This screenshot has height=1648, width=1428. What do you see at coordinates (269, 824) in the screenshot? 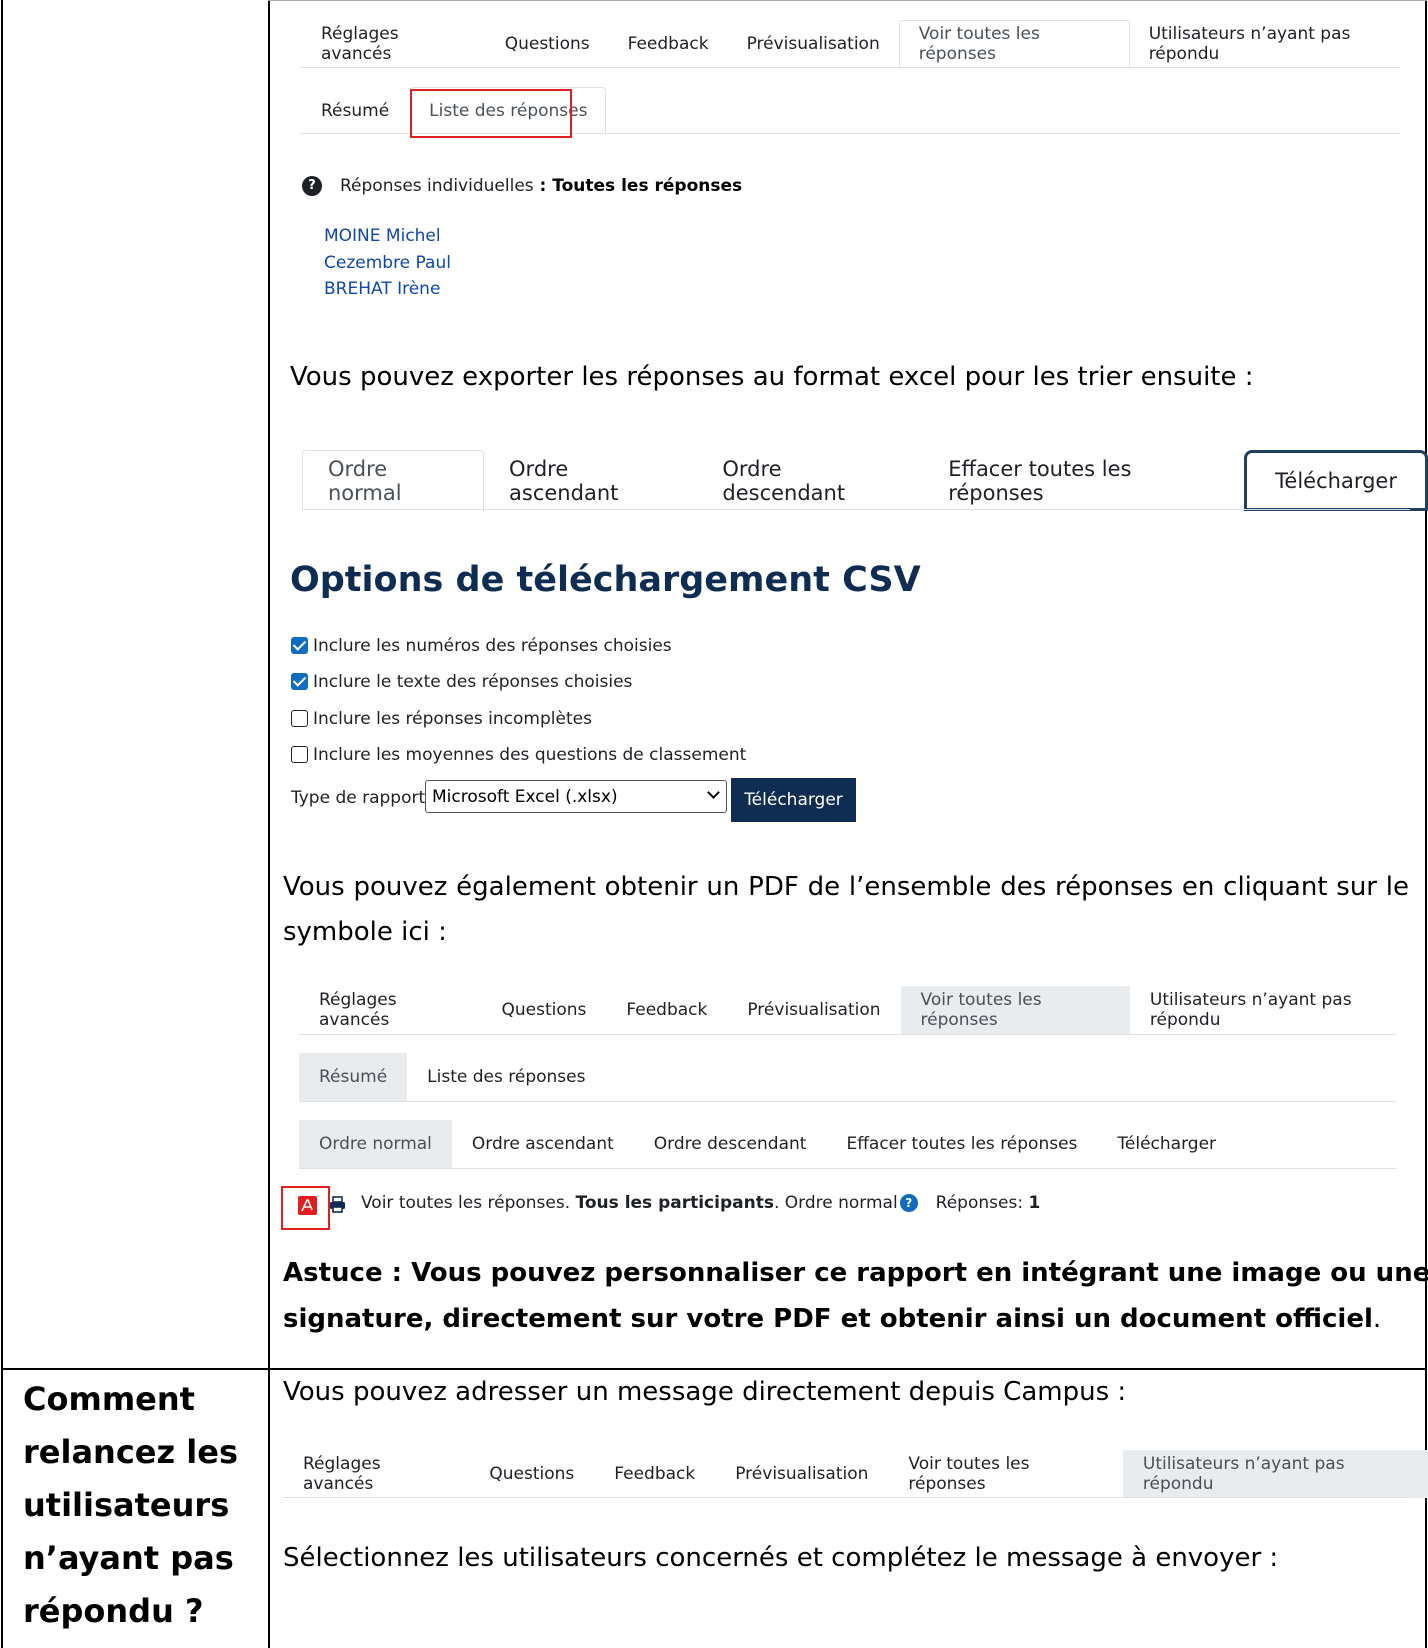
I see `table-column-divider` at bounding box center [269, 824].